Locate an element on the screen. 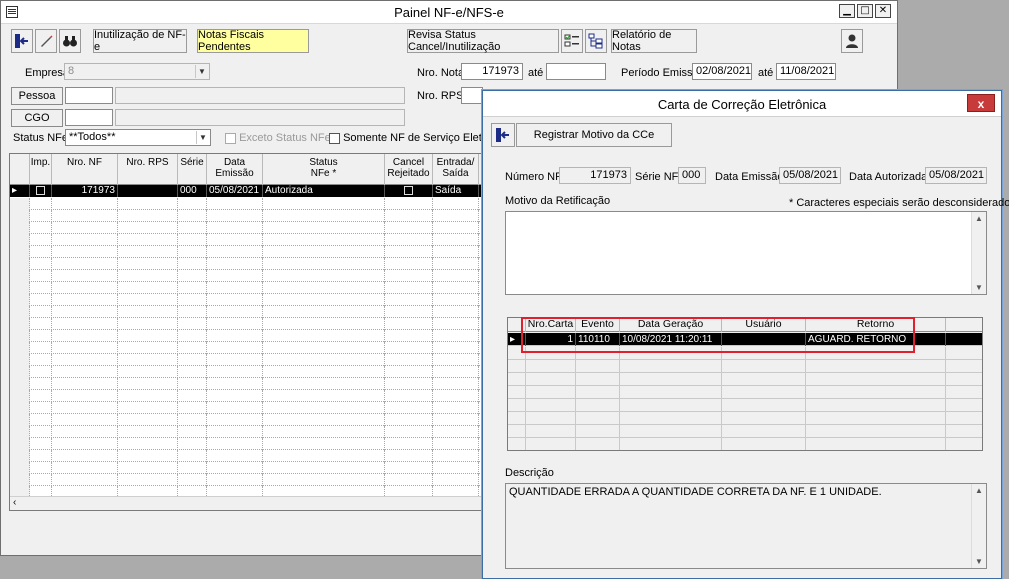 The image size is (1009, 579). pessoa-code-input is located at coordinates (89, 95).